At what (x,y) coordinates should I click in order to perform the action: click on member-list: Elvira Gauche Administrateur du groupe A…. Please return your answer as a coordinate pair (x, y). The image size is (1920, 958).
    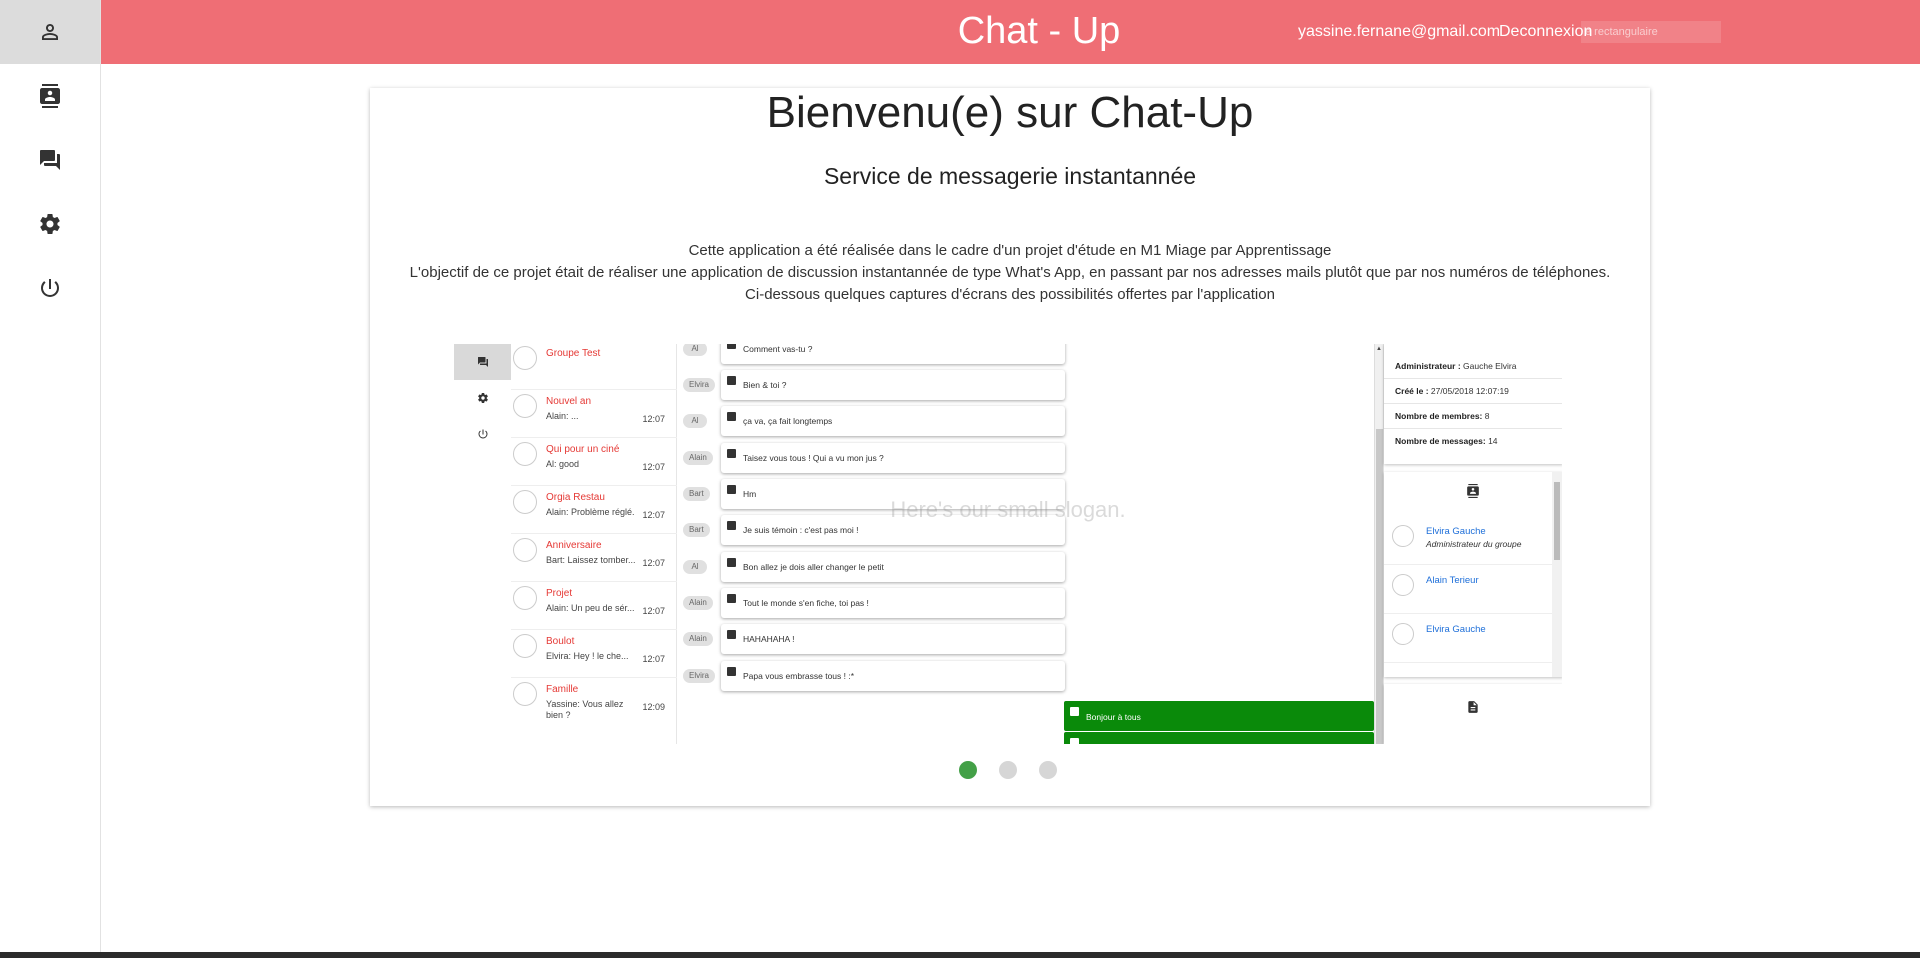
    Looking at the image, I should click on (1473, 574).